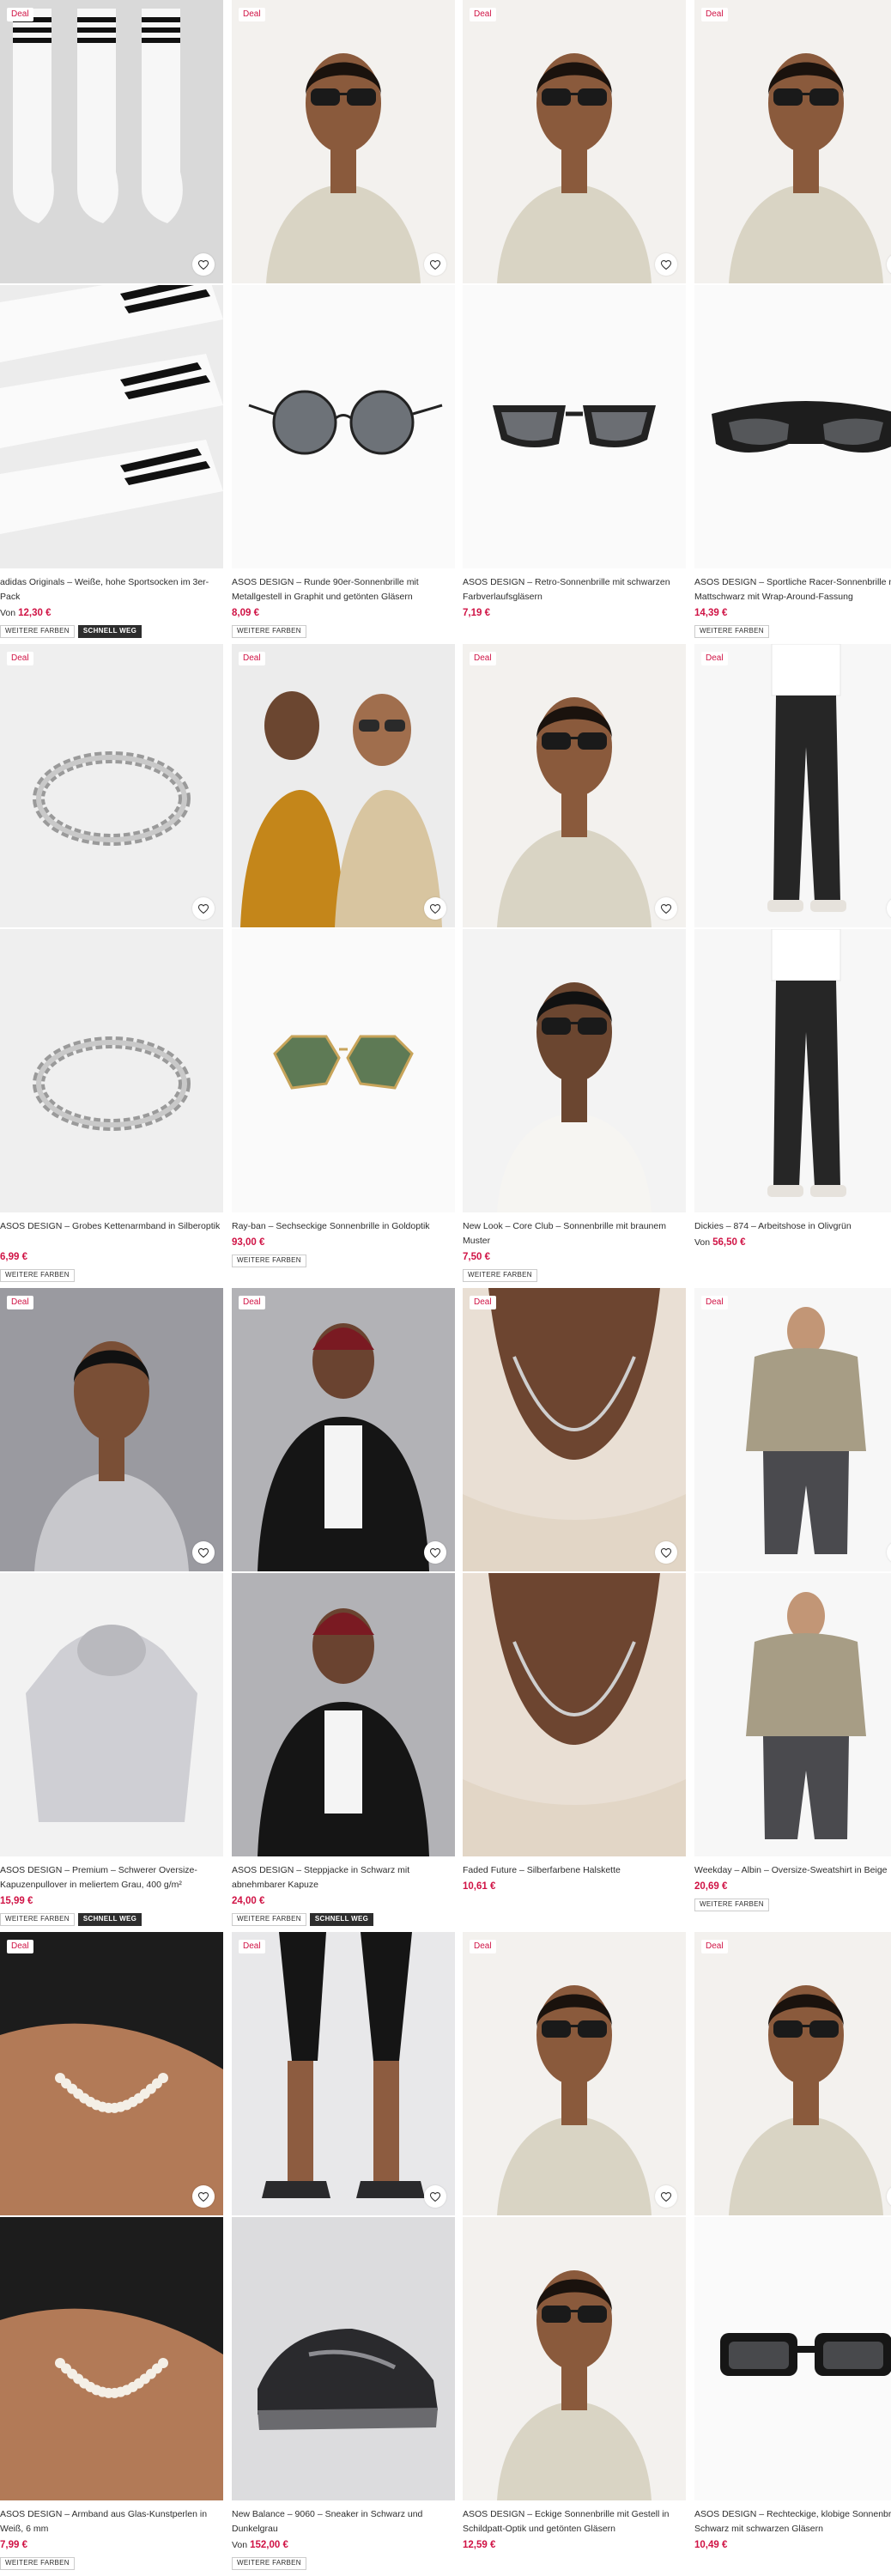 This screenshot has width=891, height=2576. I want to click on price-value: 56,50 €, so click(729, 1243).